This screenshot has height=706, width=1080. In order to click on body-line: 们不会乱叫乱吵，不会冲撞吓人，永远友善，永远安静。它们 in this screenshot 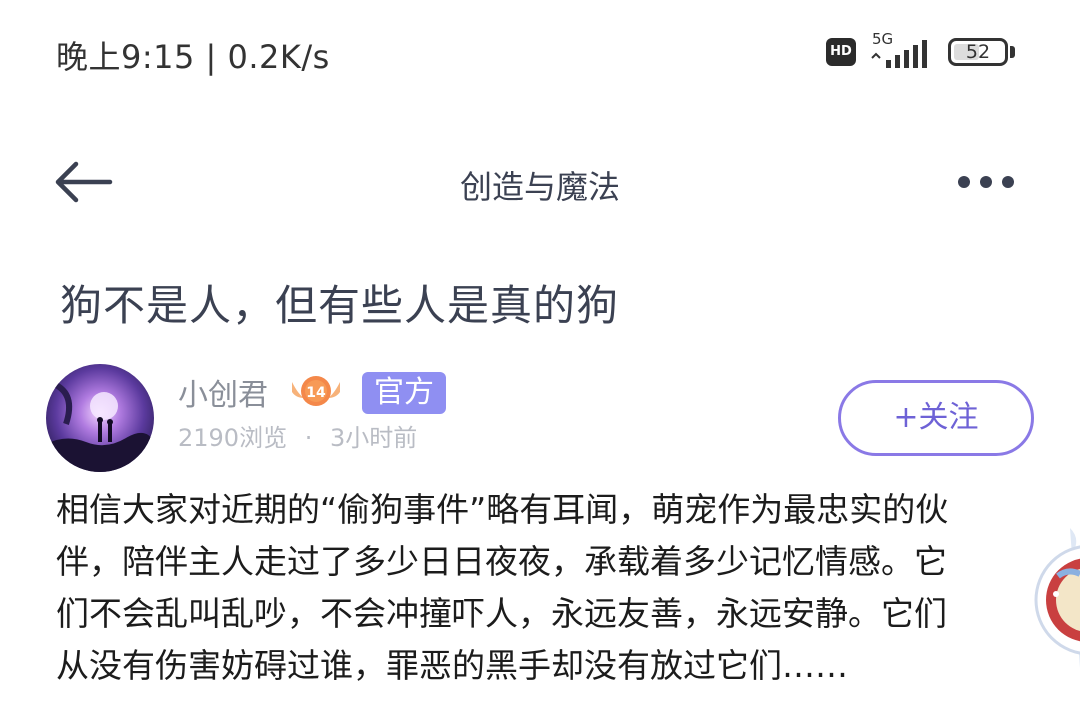, I will do `click(501, 613)`.